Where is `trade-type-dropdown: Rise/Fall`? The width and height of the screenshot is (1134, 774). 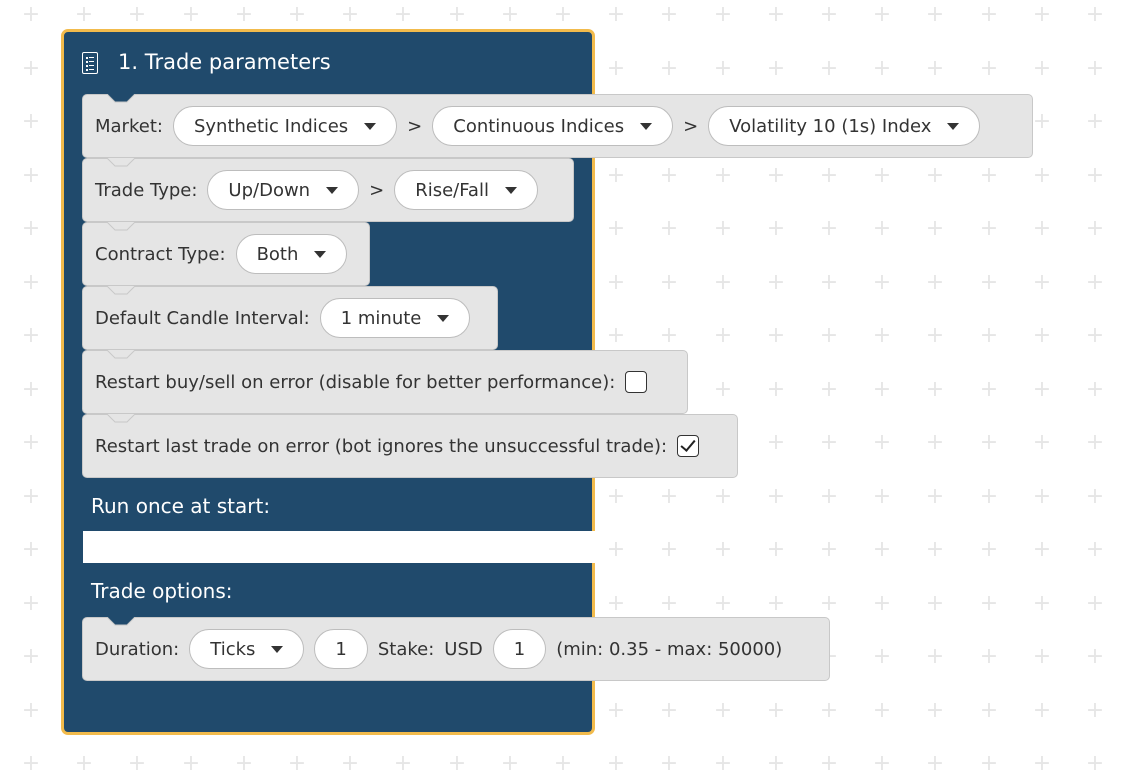
trade-type-dropdown: Rise/Fall is located at coordinates (466, 190).